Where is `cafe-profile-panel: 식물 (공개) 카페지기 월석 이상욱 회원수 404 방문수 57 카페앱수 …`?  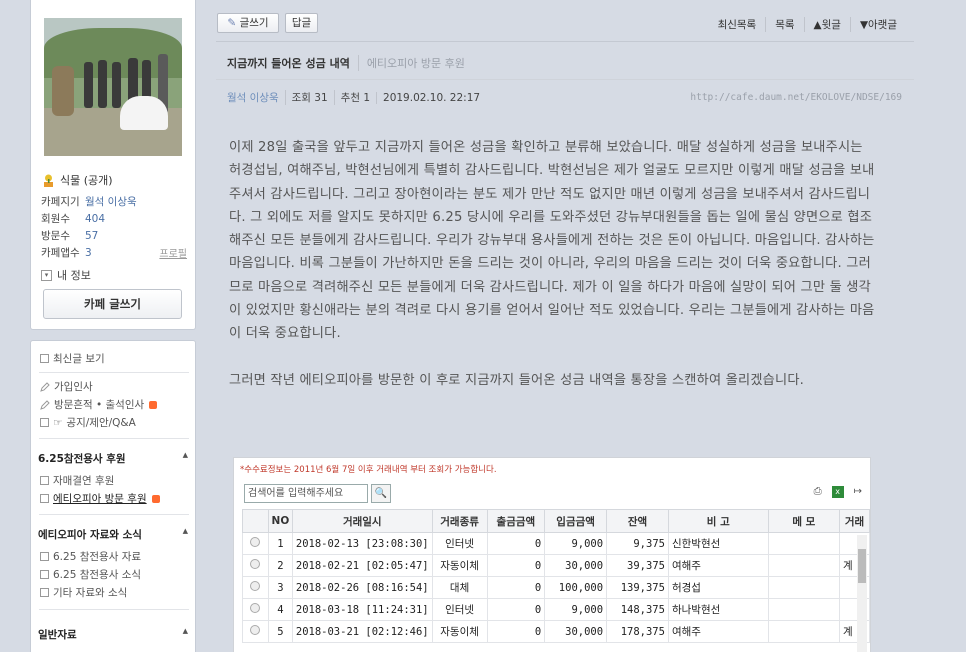 cafe-profile-panel: 식물 (공개) 카페지기 월석 이상욱 회원수 404 방문수 57 카페앱수 … is located at coordinates (113, 165).